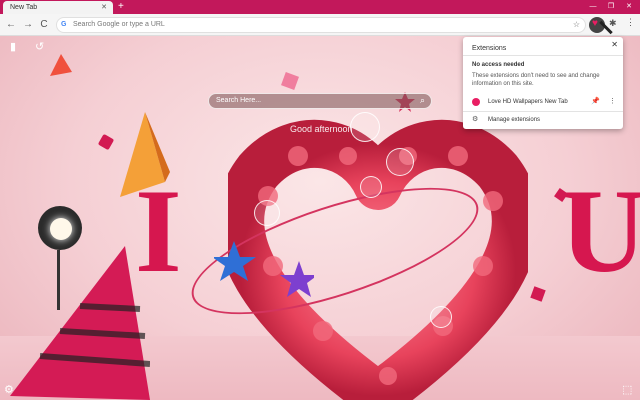 The height and width of the screenshot is (400, 640). What do you see at coordinates (121, 7) in the screenshot?
I see `new-tab-button: +` at bounding box center [121, 7].